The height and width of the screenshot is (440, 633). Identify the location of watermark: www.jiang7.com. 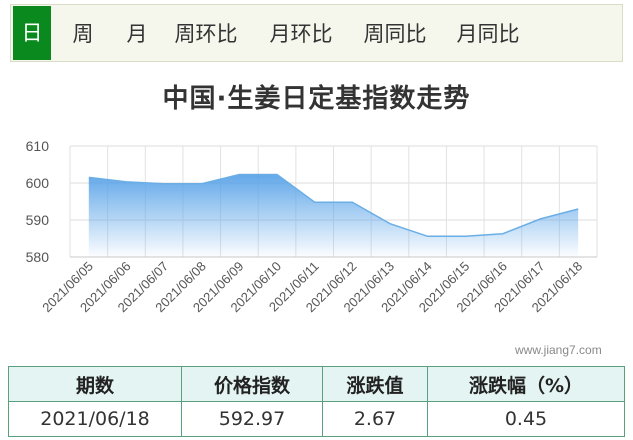
(558, 350).